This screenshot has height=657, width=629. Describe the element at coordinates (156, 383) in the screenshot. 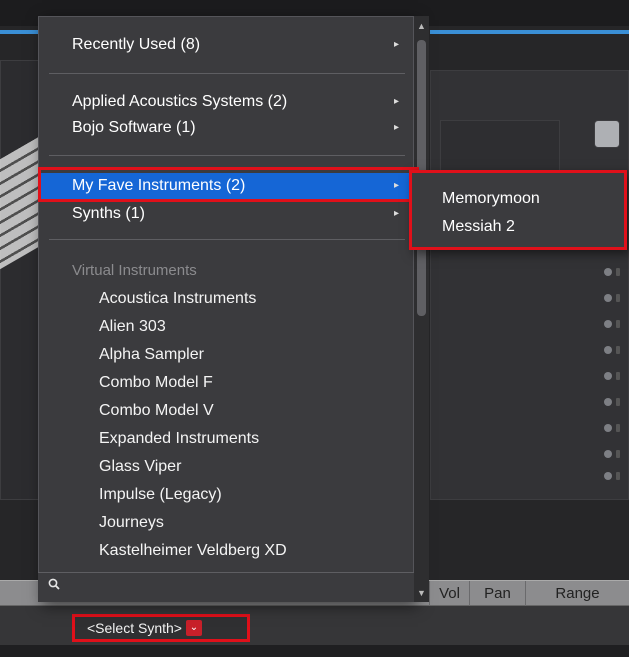

I see `menu-item-combo-model-f: Combo Model F` at that location.